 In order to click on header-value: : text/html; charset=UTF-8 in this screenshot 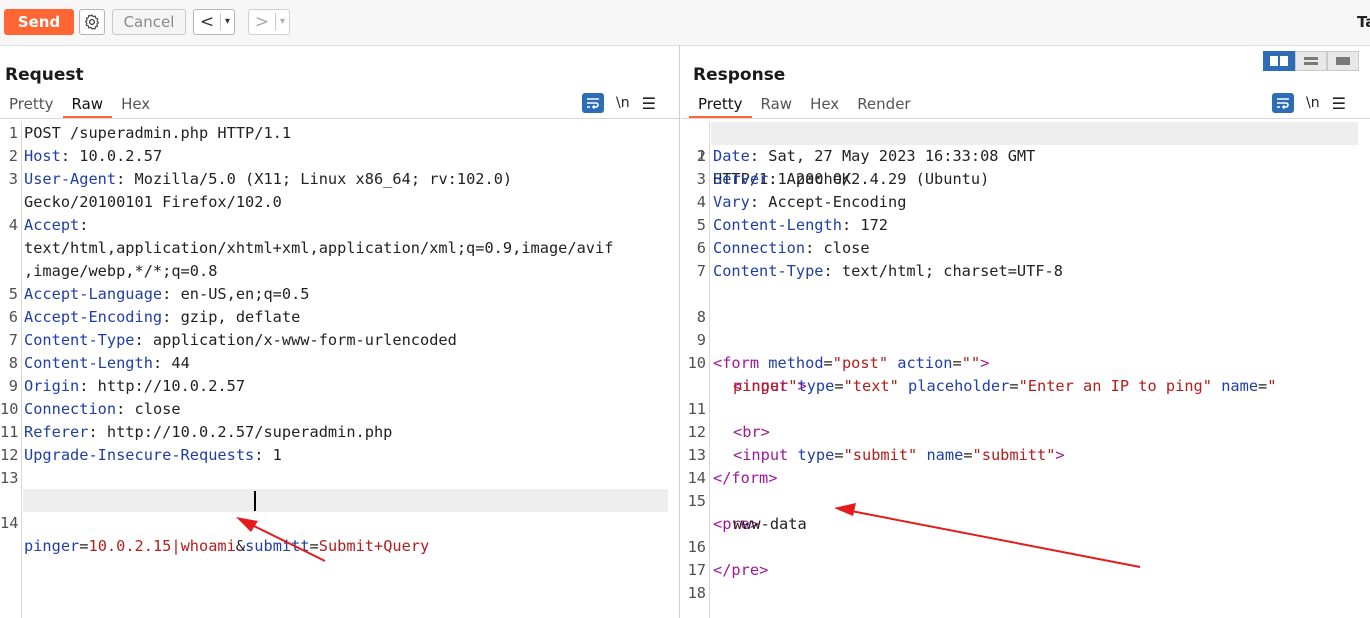, I will do `click(943, 271)`.